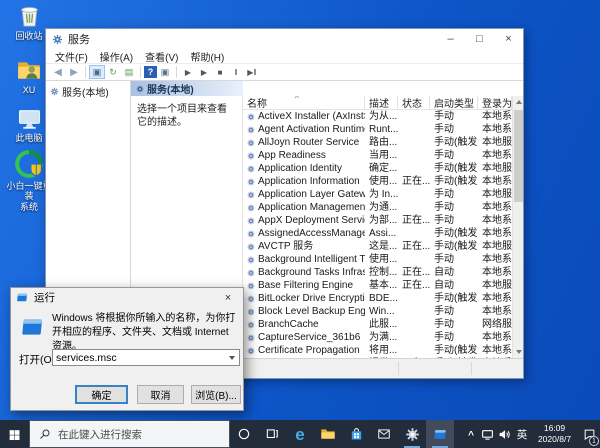 The image size is (600, 448). What do you see at coordinates (220, 72) in the screenshot?
I see `stop-service-icon: ■` at bounding box center [220, 72].